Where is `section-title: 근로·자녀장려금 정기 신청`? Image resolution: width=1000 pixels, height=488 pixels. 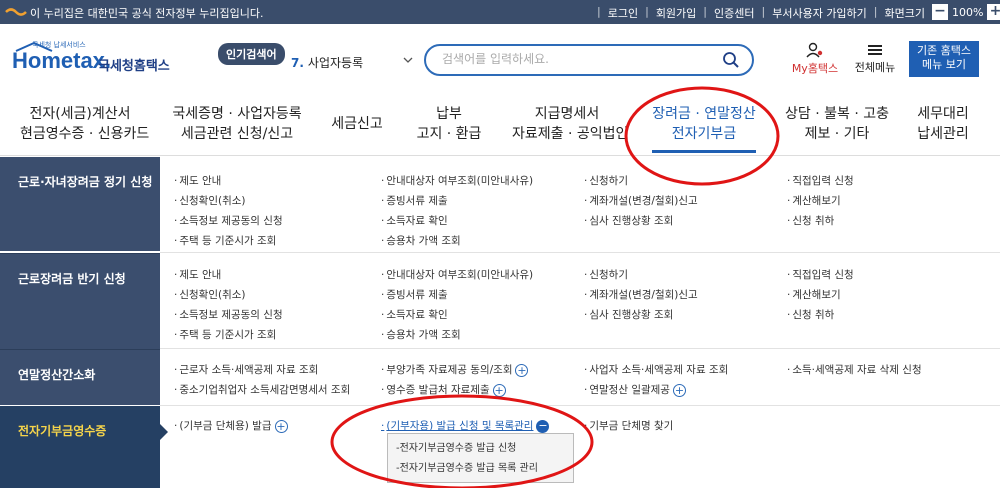 section-title: 근로·자녀장려금 정기 신청 is located at coordinates (80, 204).